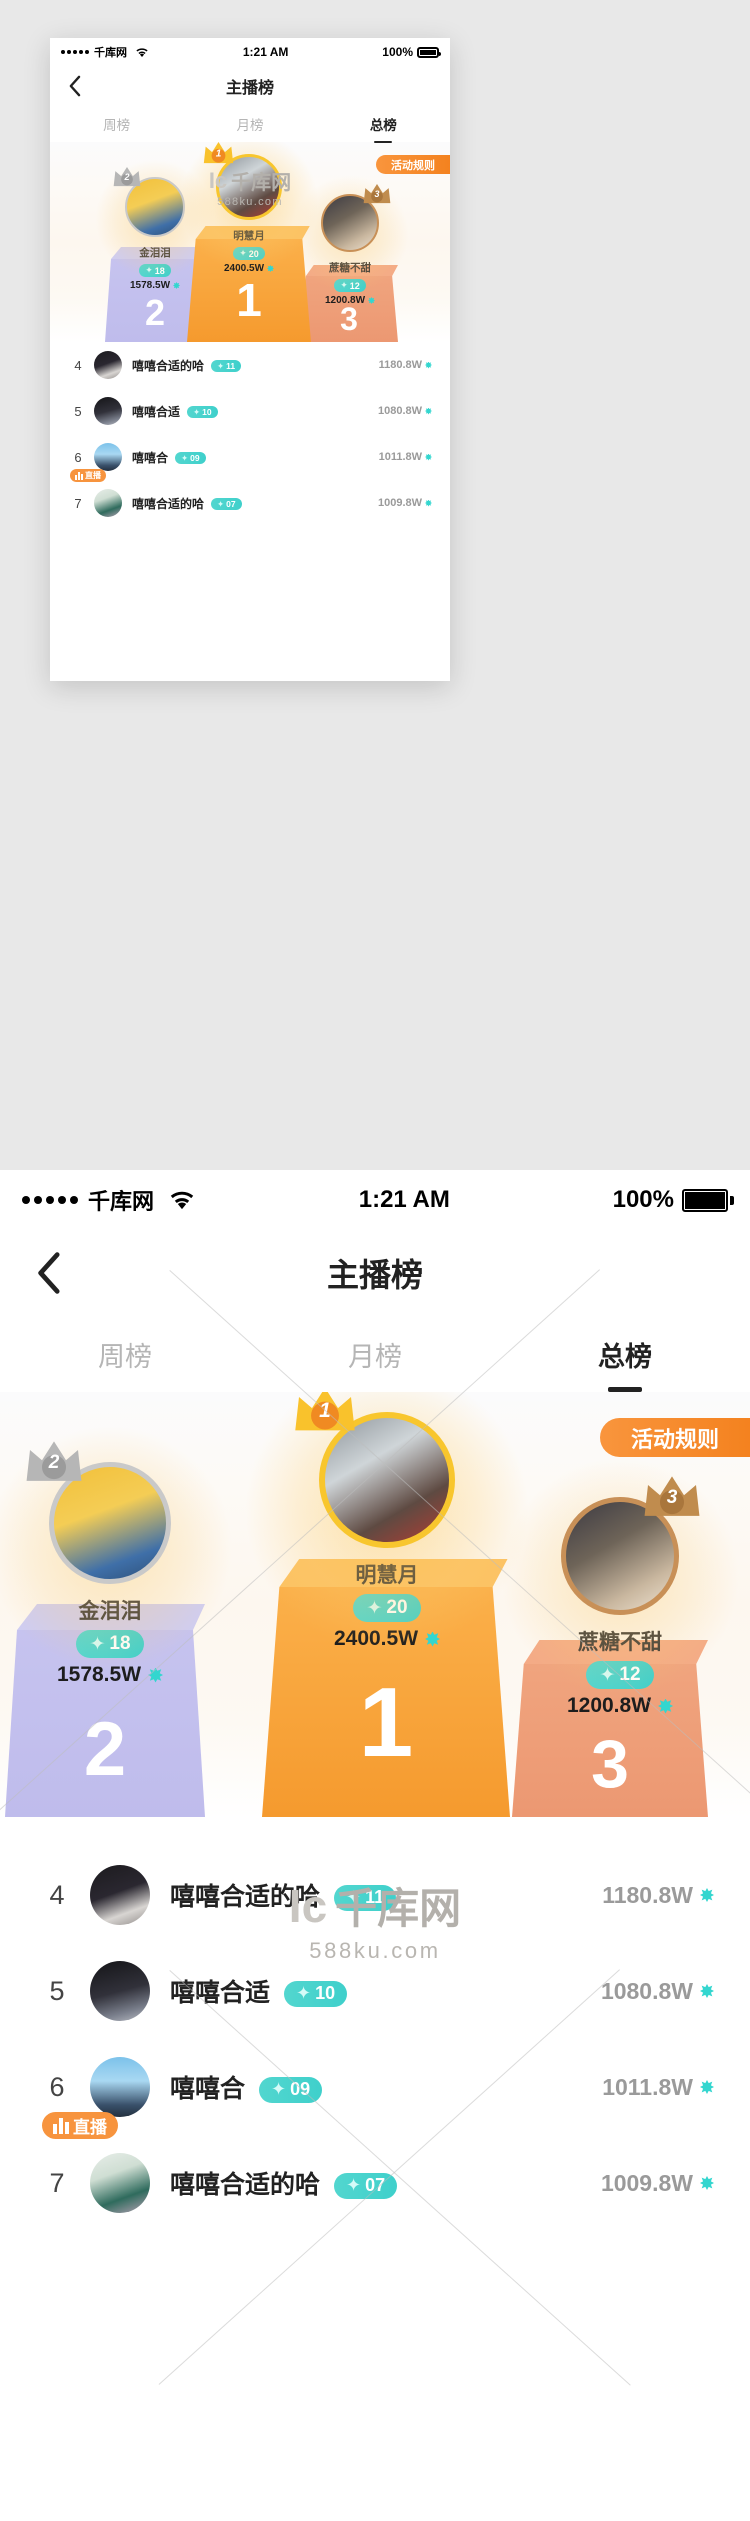 The image size is (750, 2521). I want to click on clock: 1:21 AM, so click(404, 1199).